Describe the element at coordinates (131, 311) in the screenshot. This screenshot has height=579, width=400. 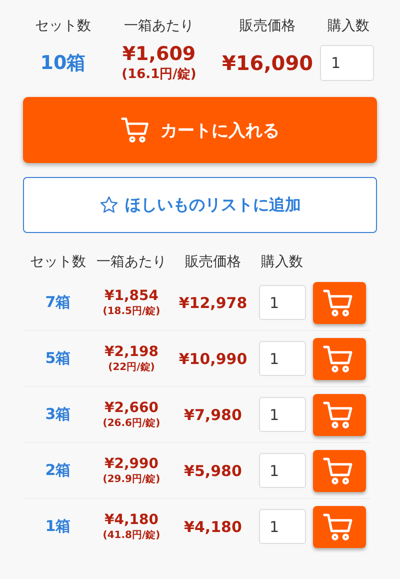
I see `per-tablet-price: (18.5円/錠)` at that location.